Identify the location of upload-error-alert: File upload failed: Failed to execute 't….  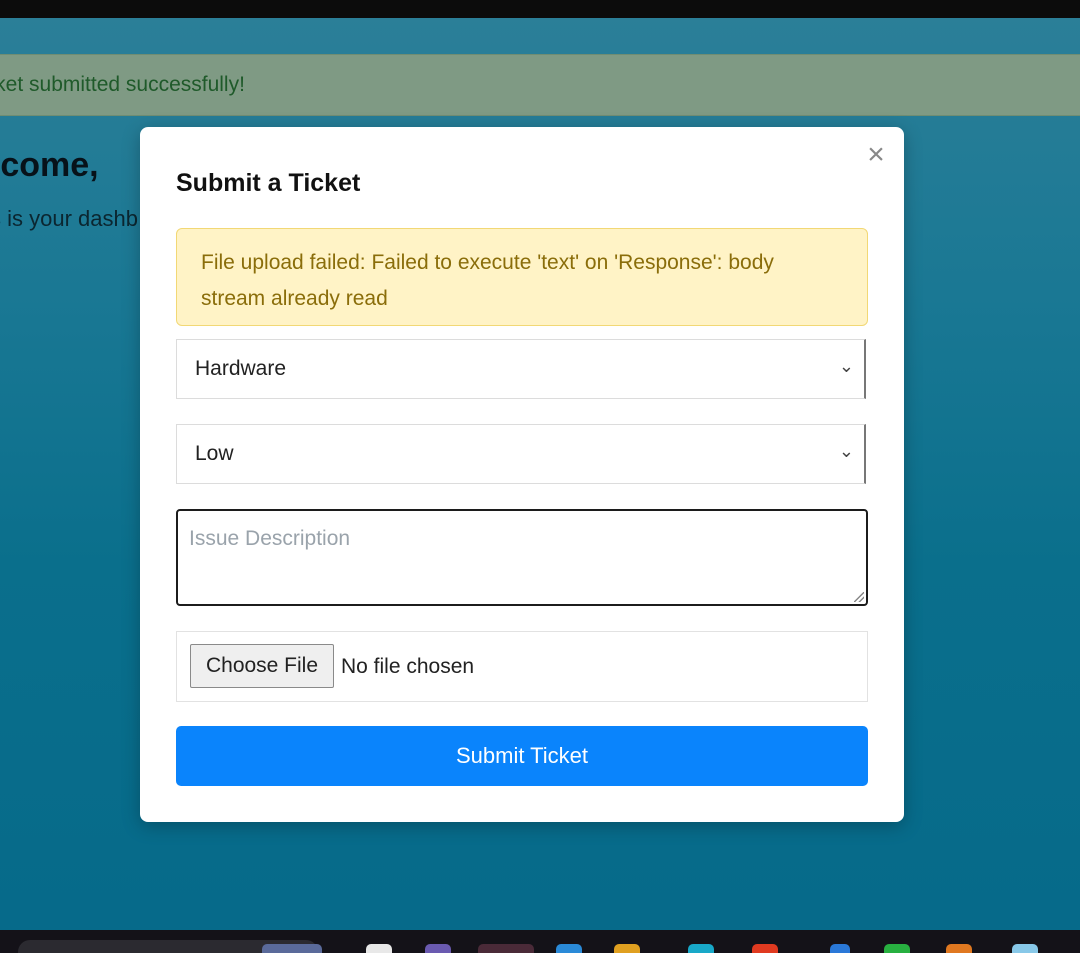
(522, 277).